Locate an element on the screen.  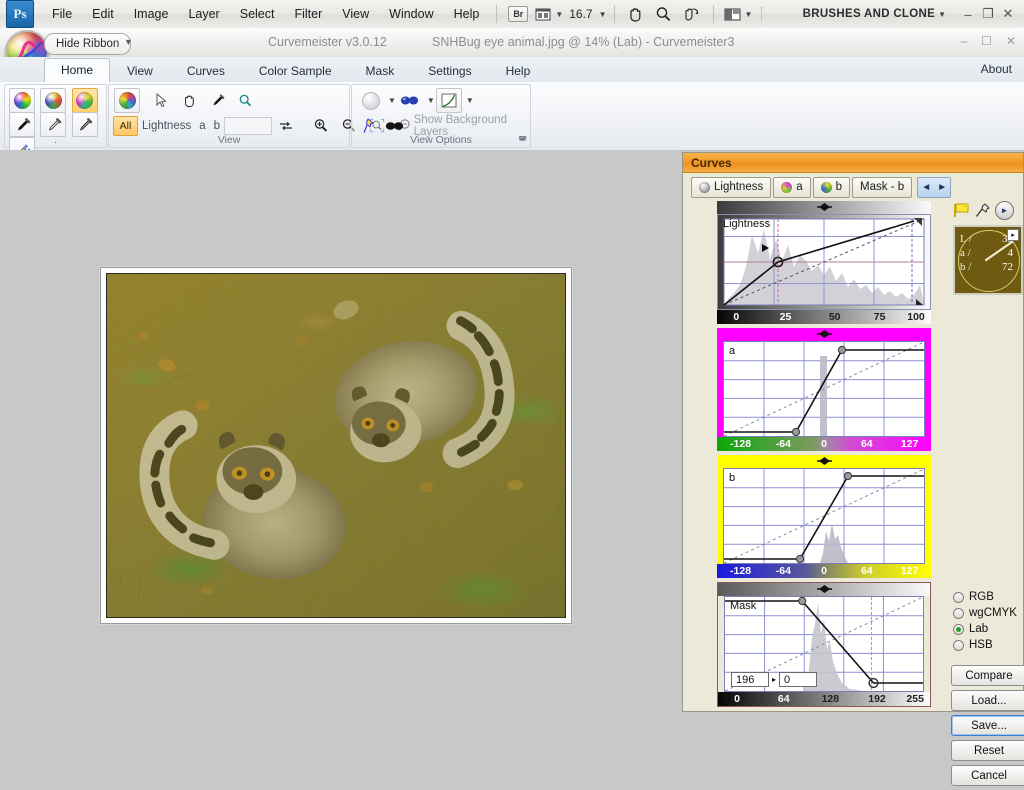
tab-color-sample: Color Sample is located at coordinates (295, 71).